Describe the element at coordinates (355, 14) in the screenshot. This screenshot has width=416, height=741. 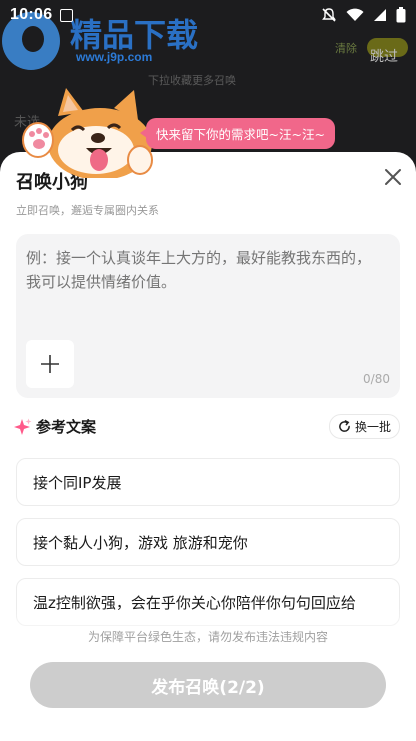
I see `wifi-icon` at that location.